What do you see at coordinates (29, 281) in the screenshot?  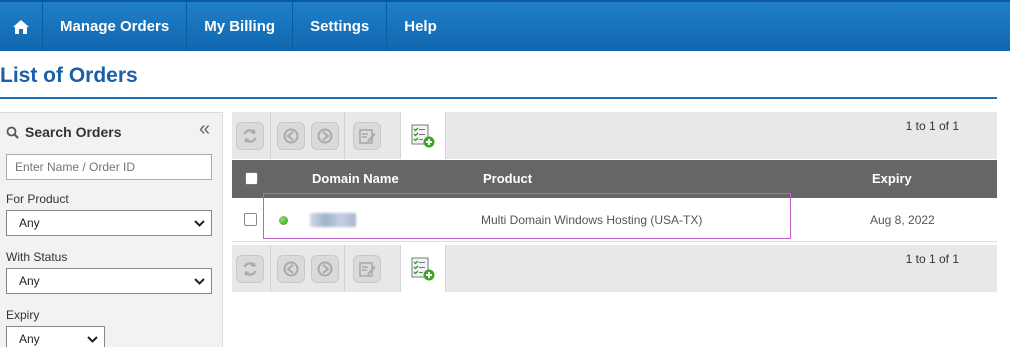 I see `status-select-value: Any` at bounding box center [29, 281].